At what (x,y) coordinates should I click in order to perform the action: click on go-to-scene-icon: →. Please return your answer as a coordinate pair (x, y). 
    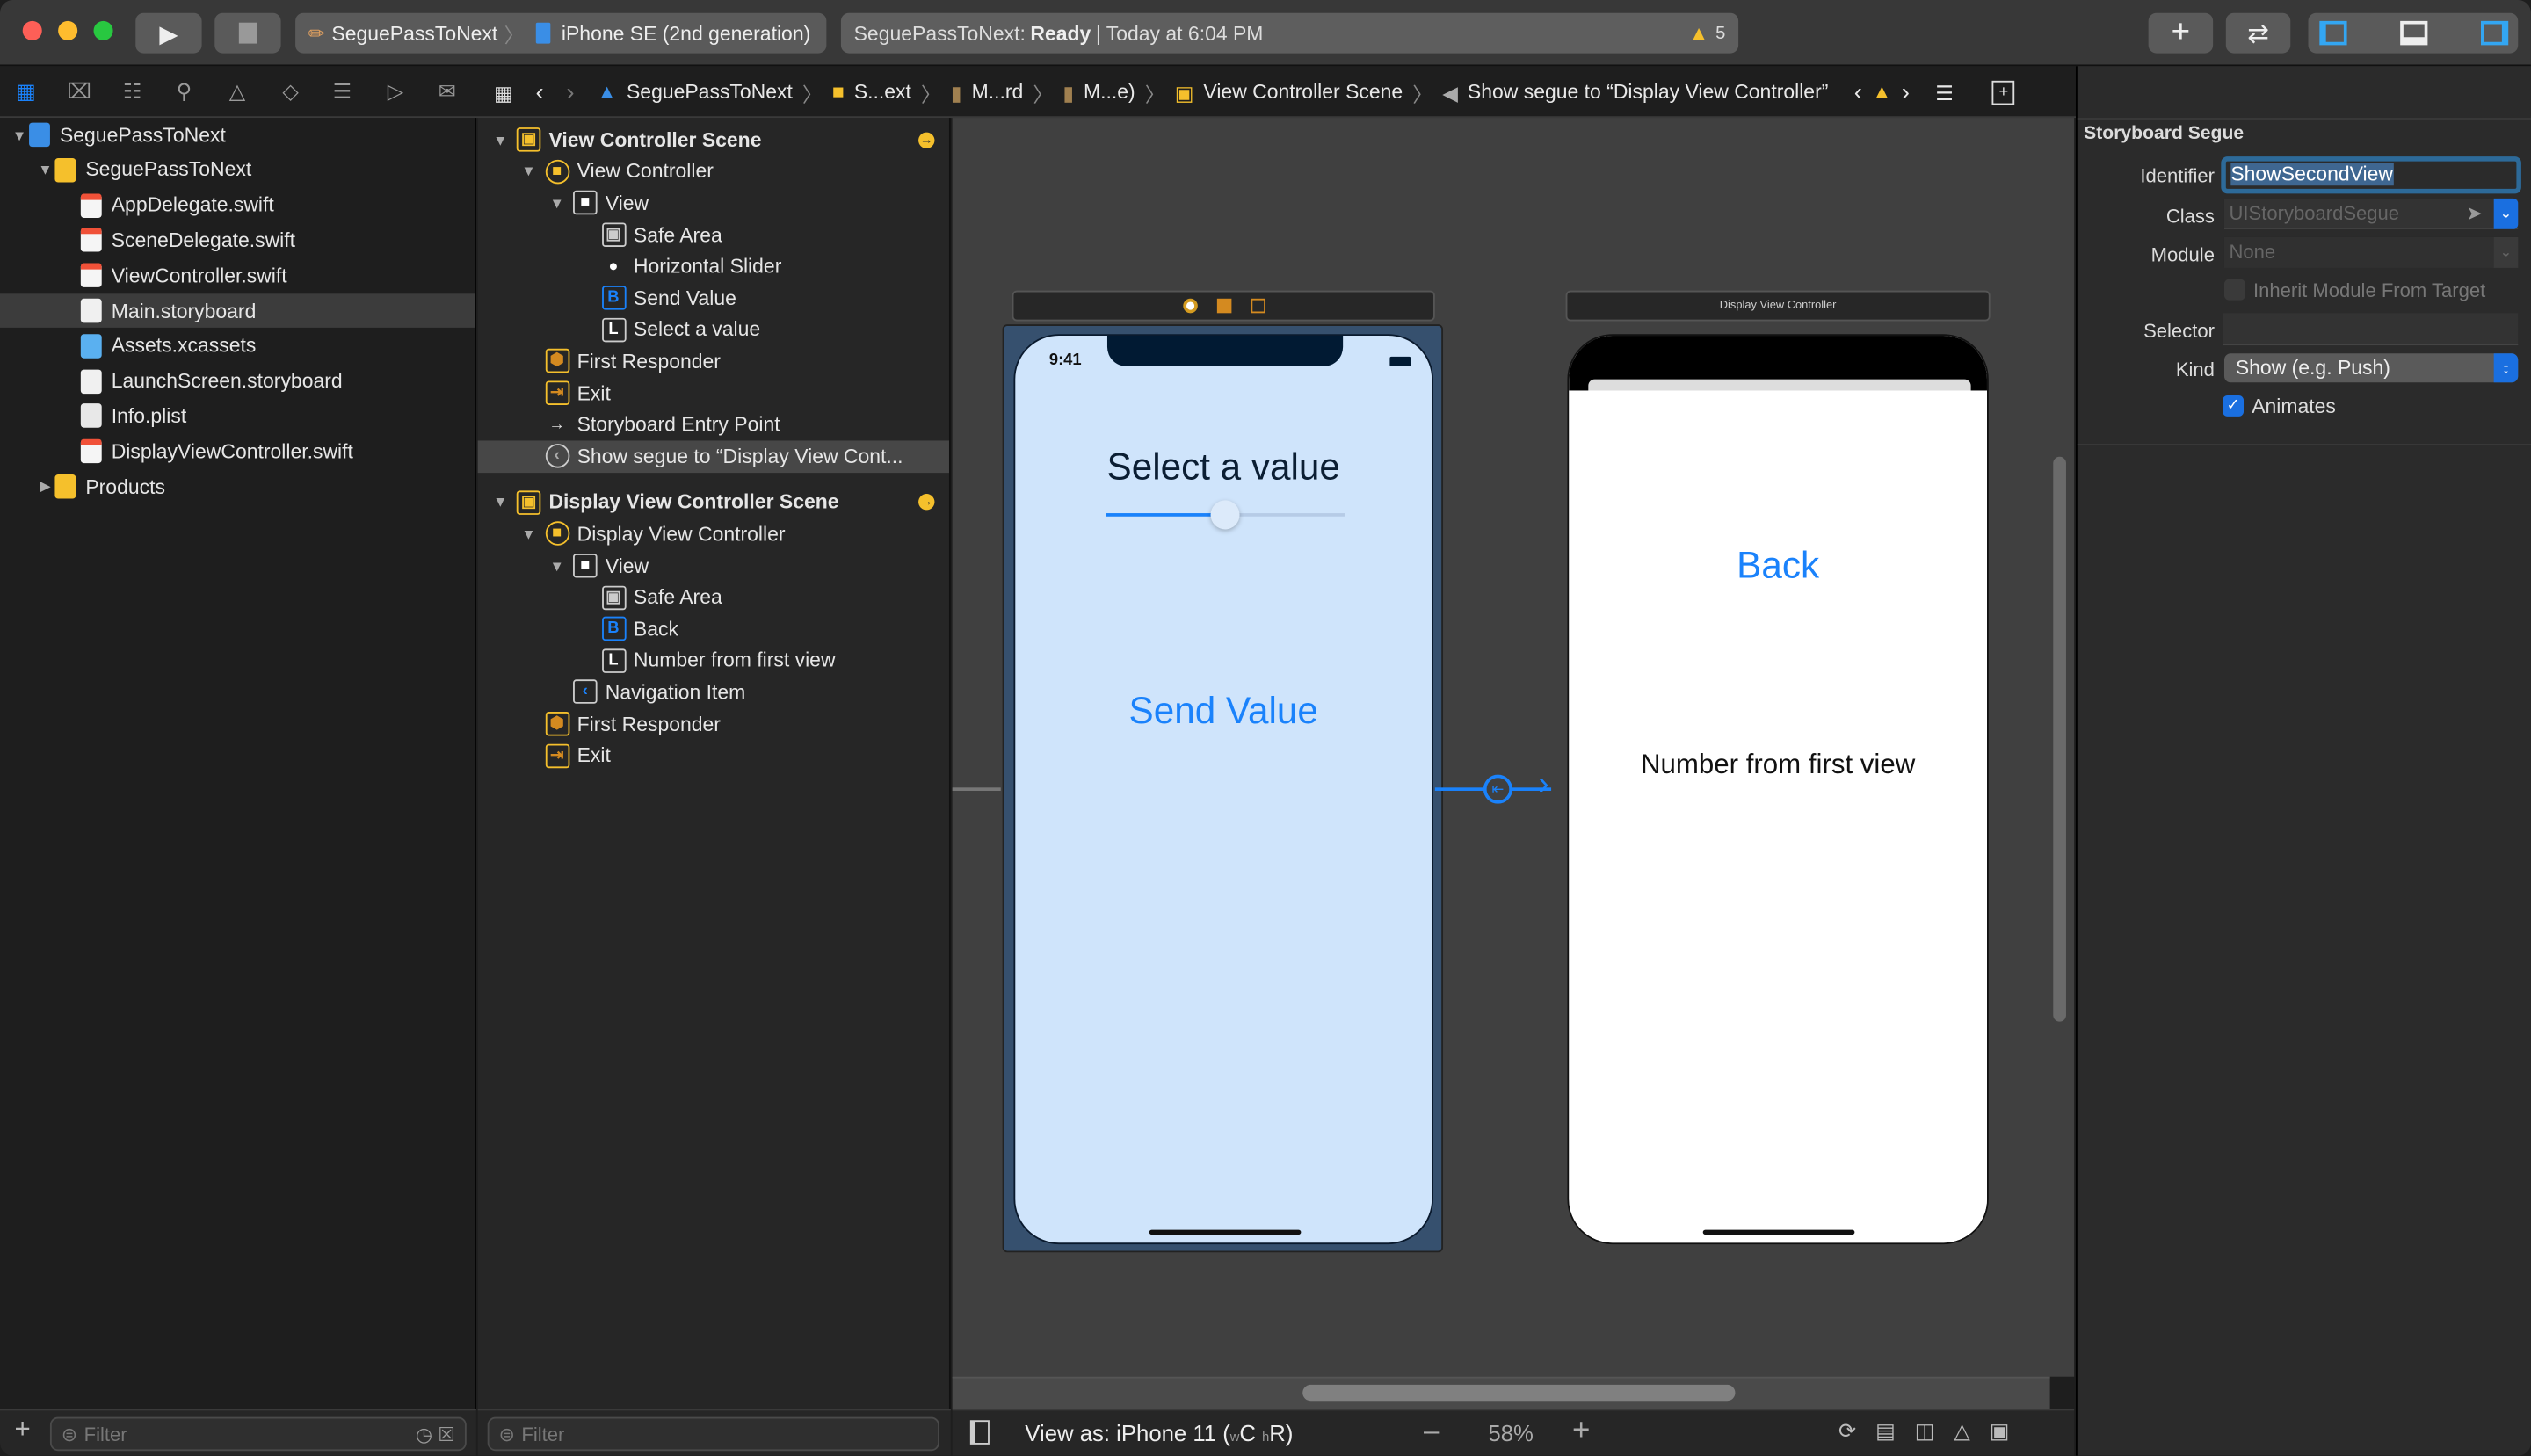
    Looking at the image, I should click on (926, 140).